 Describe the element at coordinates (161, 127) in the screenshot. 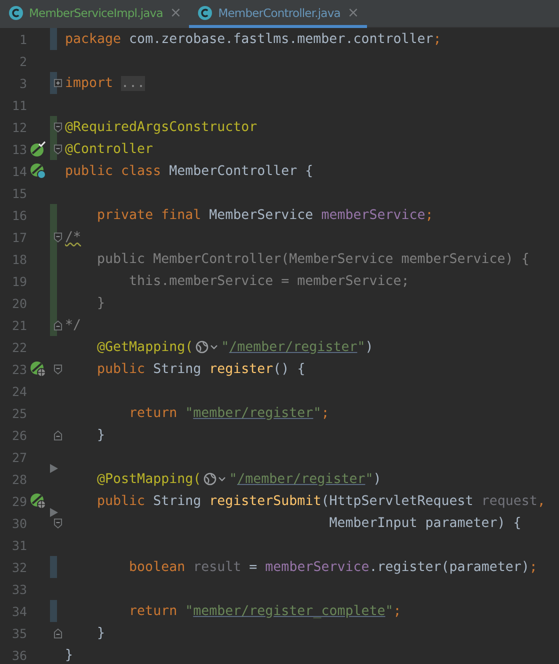

I see `code-text: @RequiredArgsConstructor` at that location.